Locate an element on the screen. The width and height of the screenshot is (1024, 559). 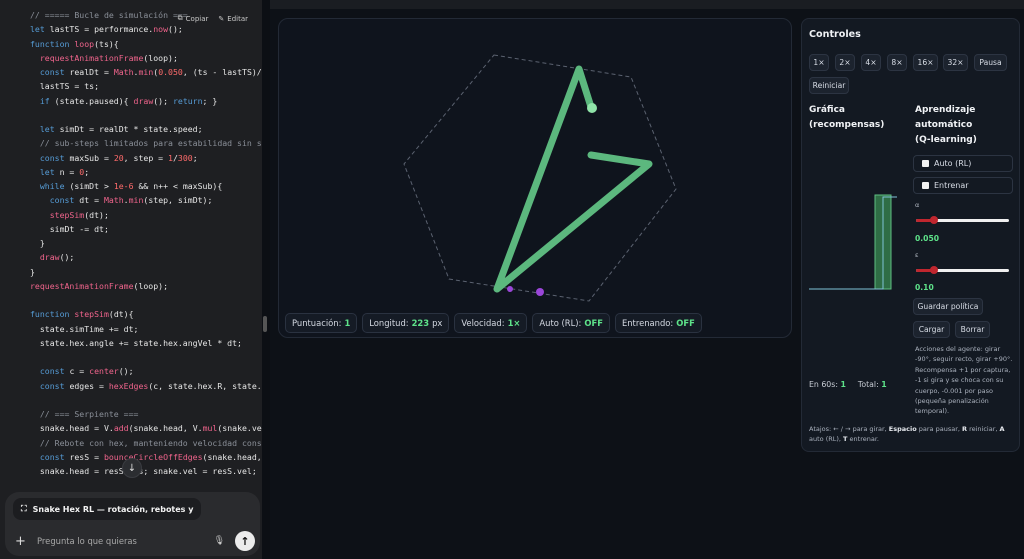
code-token: requestAnimationFrame is located at coordinates (91, 57).